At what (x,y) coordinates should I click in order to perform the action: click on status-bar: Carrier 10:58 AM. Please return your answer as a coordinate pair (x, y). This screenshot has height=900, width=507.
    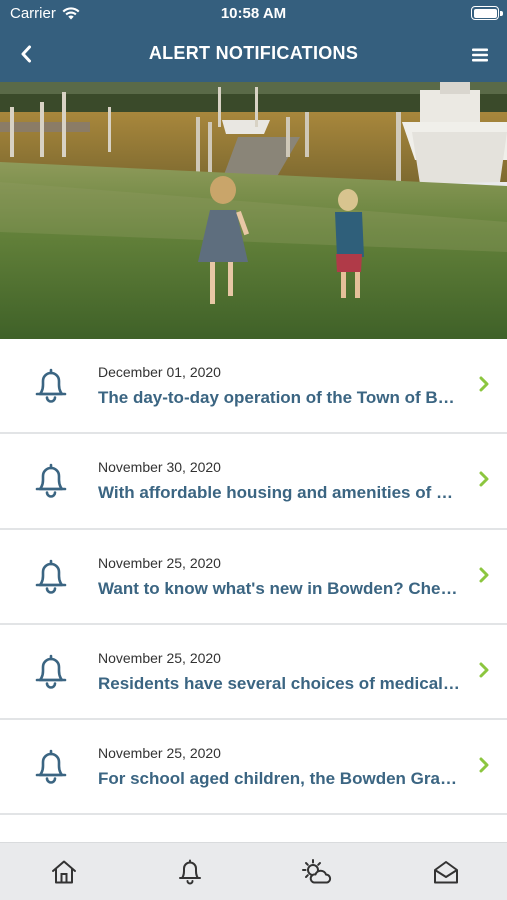
    Looking at the image, I should click on (253, 14).